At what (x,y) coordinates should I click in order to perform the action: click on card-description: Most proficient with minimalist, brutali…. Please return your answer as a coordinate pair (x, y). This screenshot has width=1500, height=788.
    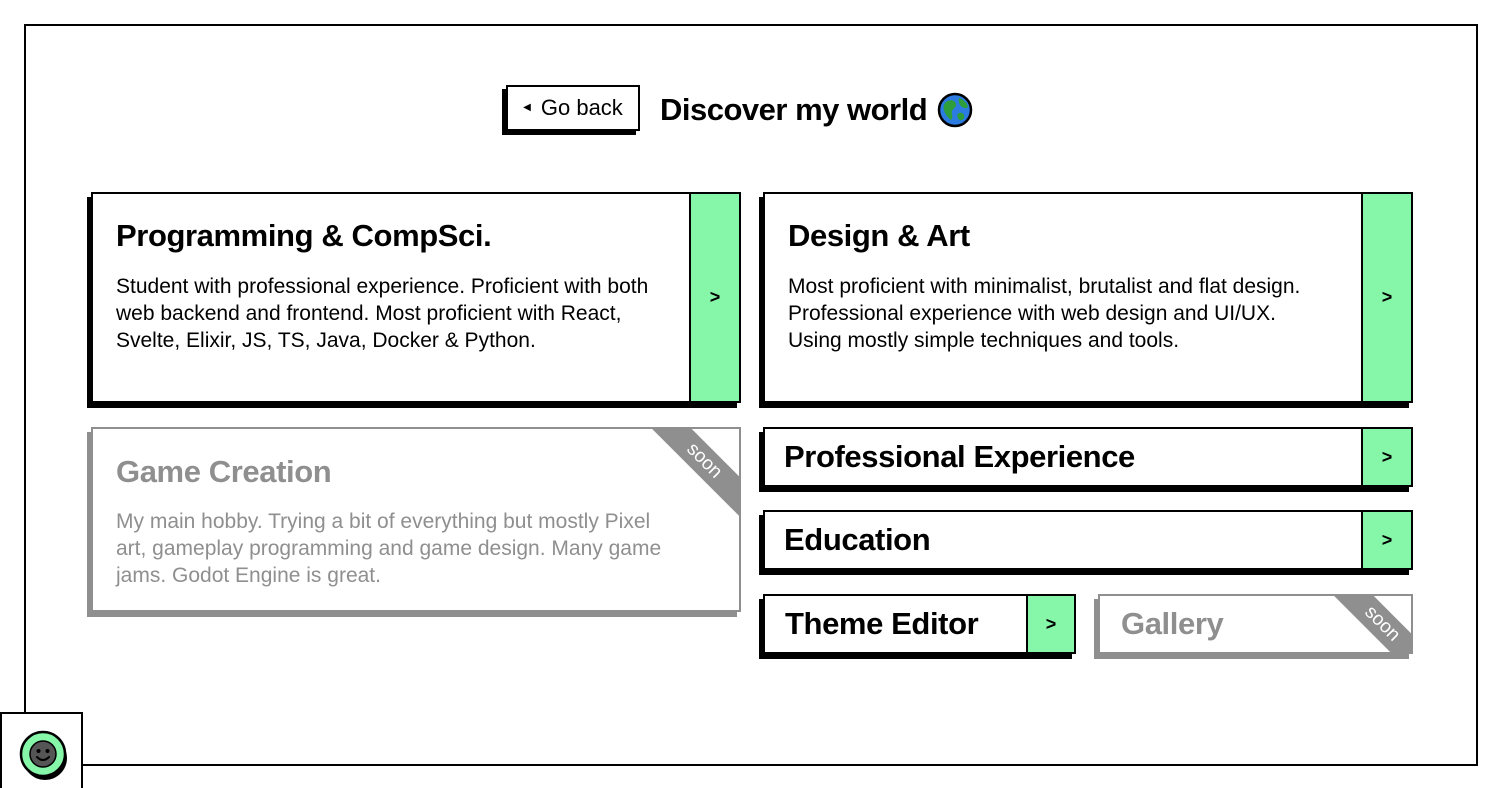
    Looking at the image, I should click on (1044, 313).